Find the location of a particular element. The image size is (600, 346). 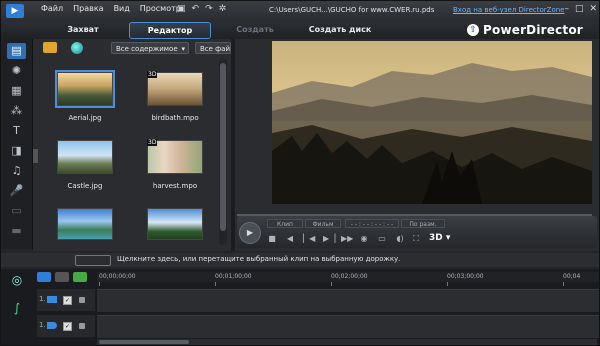

storyboard-mode-button is located at coordinates (62, 277).